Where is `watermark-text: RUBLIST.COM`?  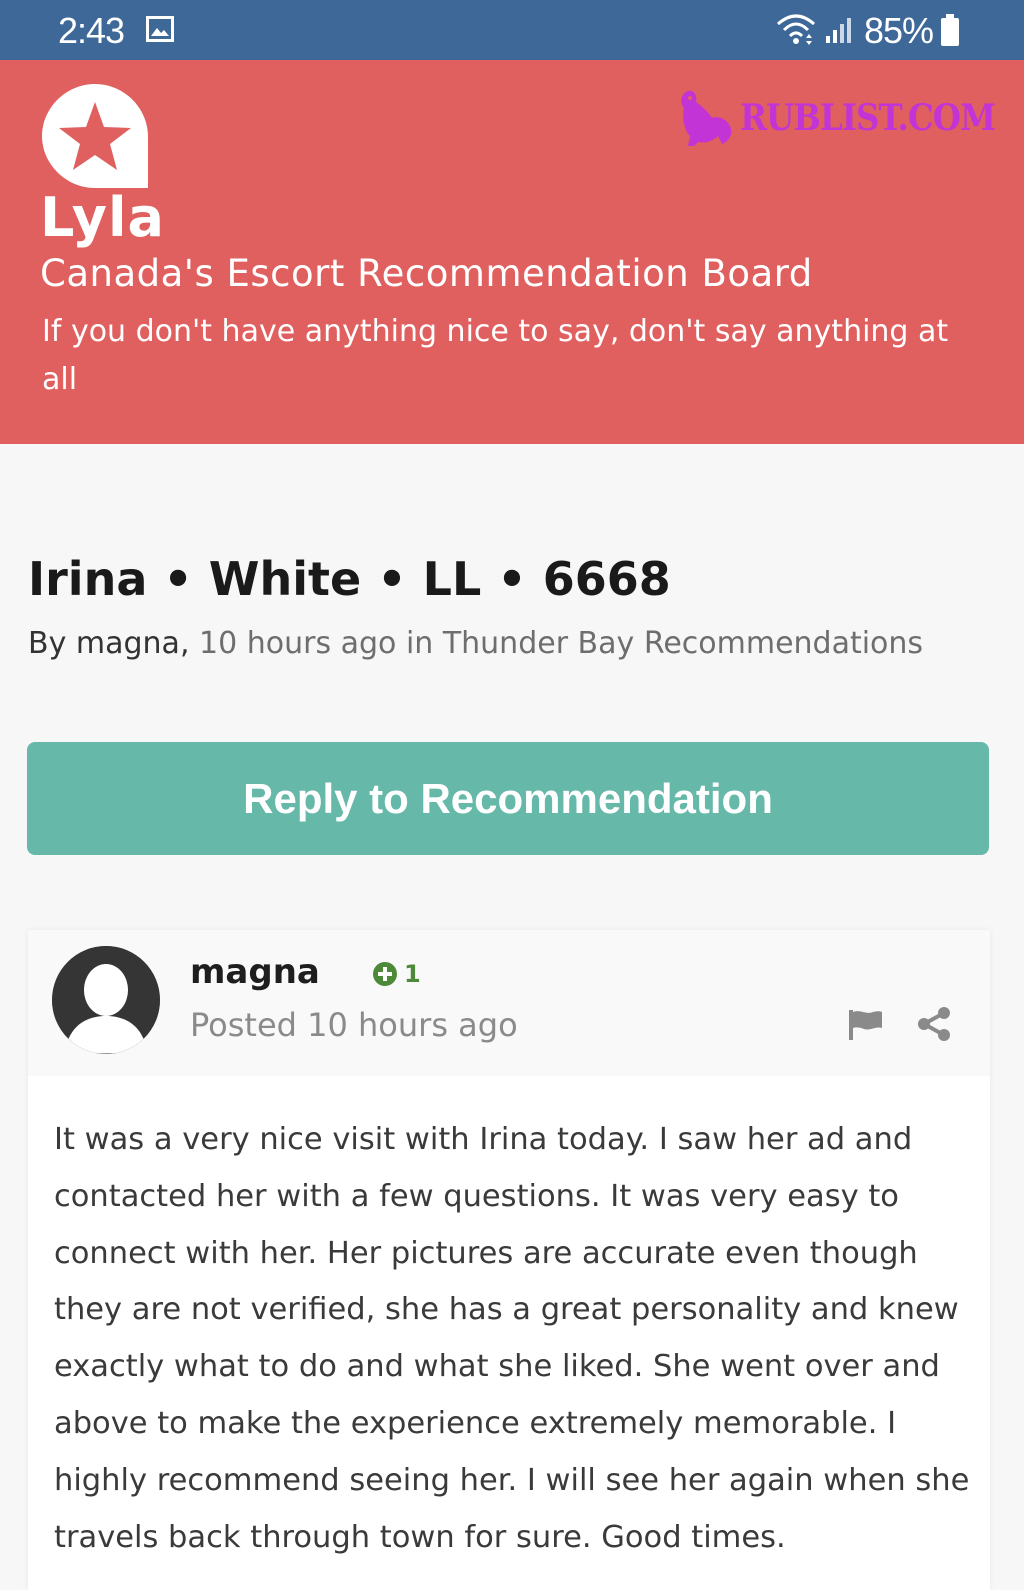 watermark-text: RUBLIST.COM is located at coordinates (868, 118).